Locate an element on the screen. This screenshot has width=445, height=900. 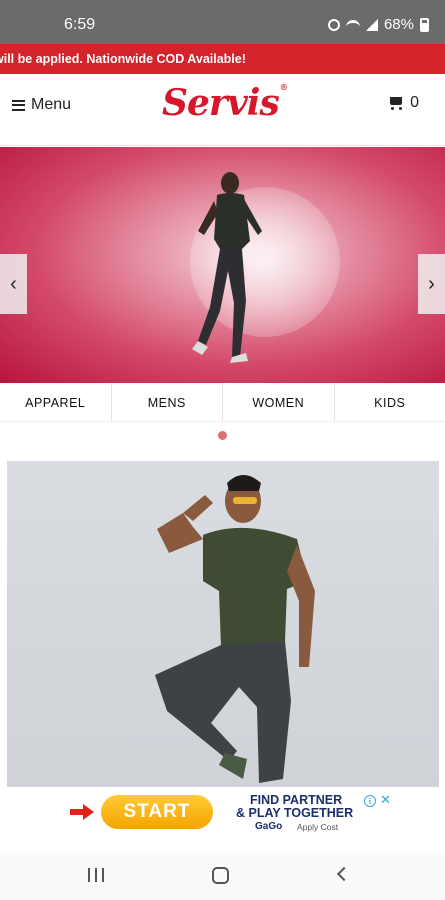
battery-icon is located at coordinates (424, 24).